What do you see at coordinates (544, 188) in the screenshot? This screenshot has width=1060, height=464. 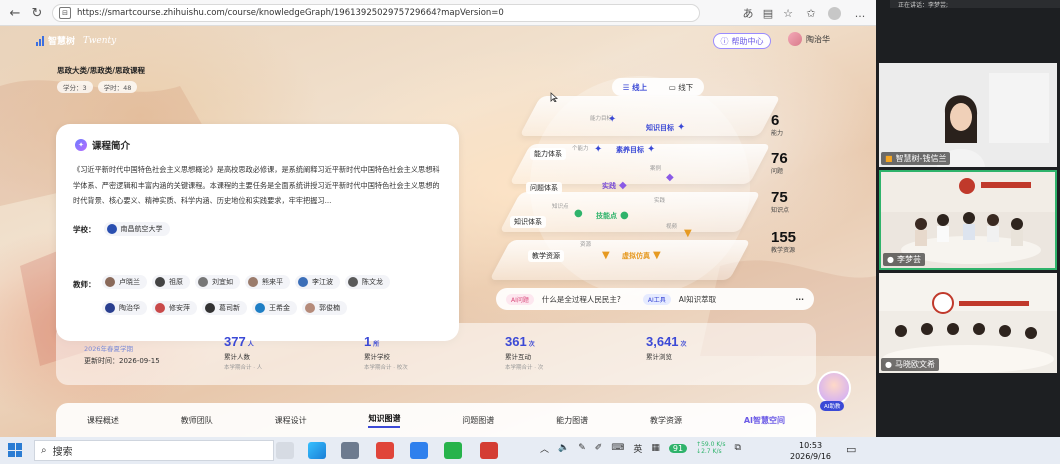 I see `layer-label: 问题体系` at bounding box center [544, 188].